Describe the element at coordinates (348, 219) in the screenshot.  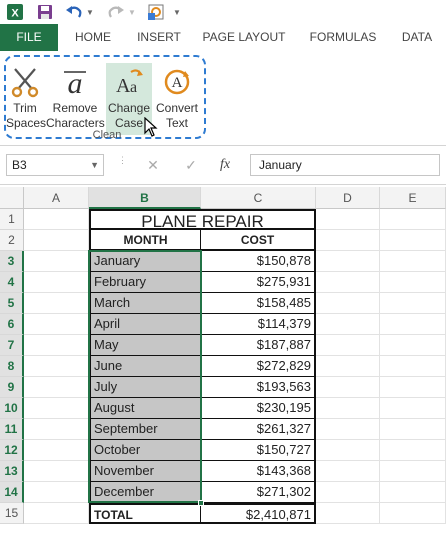
I see `cell-d1` at that location.